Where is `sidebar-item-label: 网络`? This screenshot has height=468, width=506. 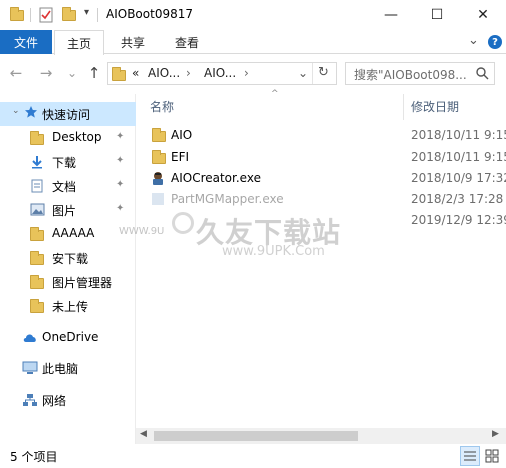
sidebar-item-label: 网络 is located at coordinates (54, 401).